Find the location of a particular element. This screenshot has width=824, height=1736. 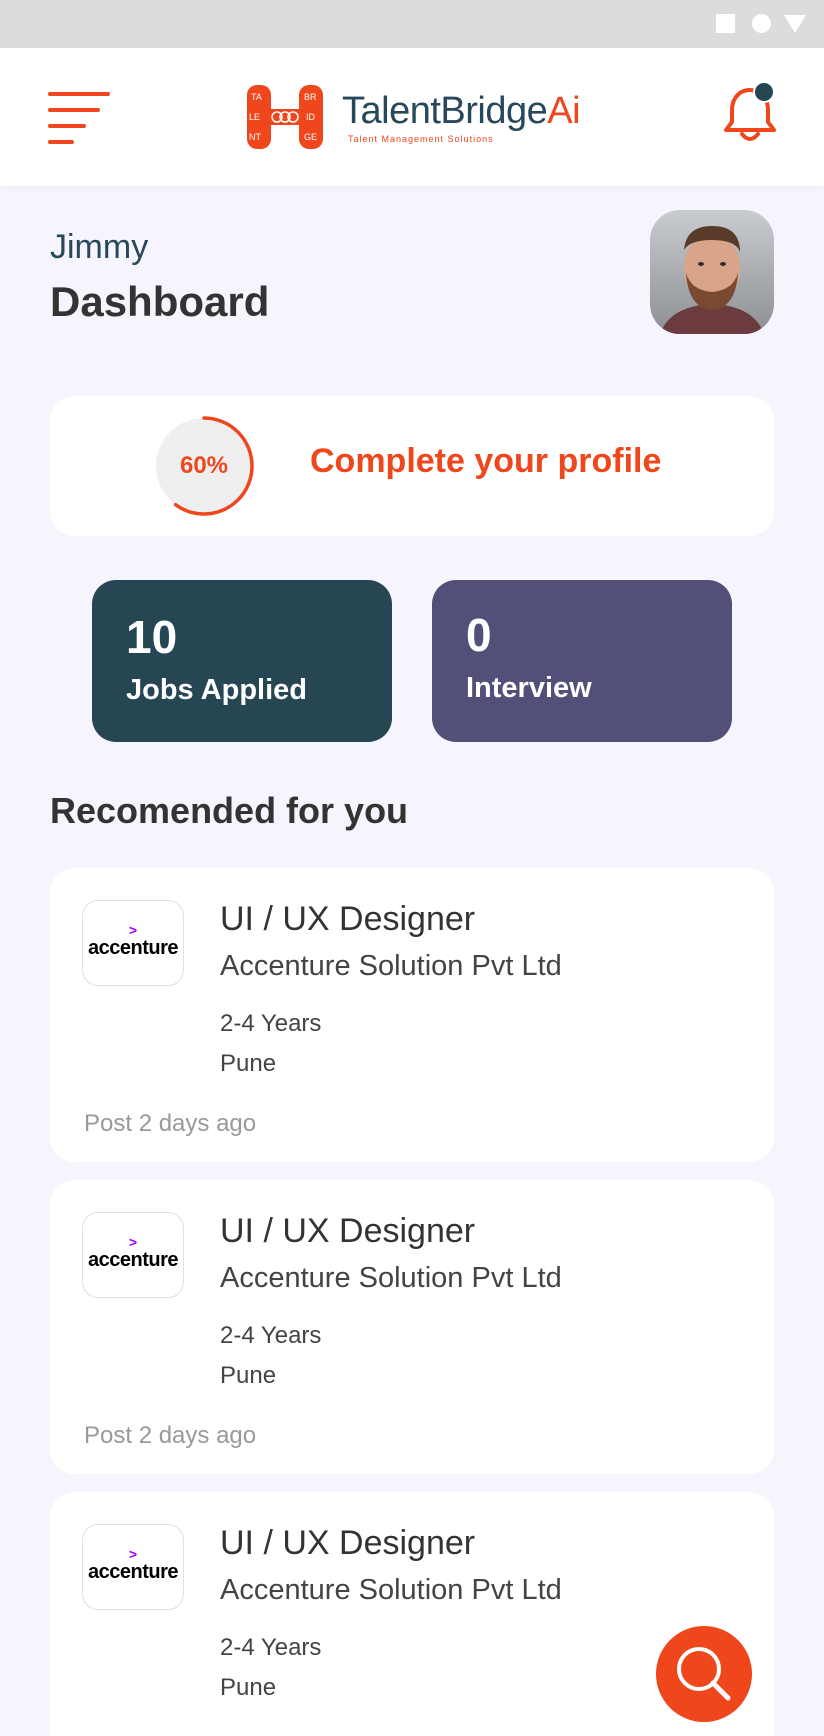

jobs-applied-count: 10 is located at coordinates (152, 637).